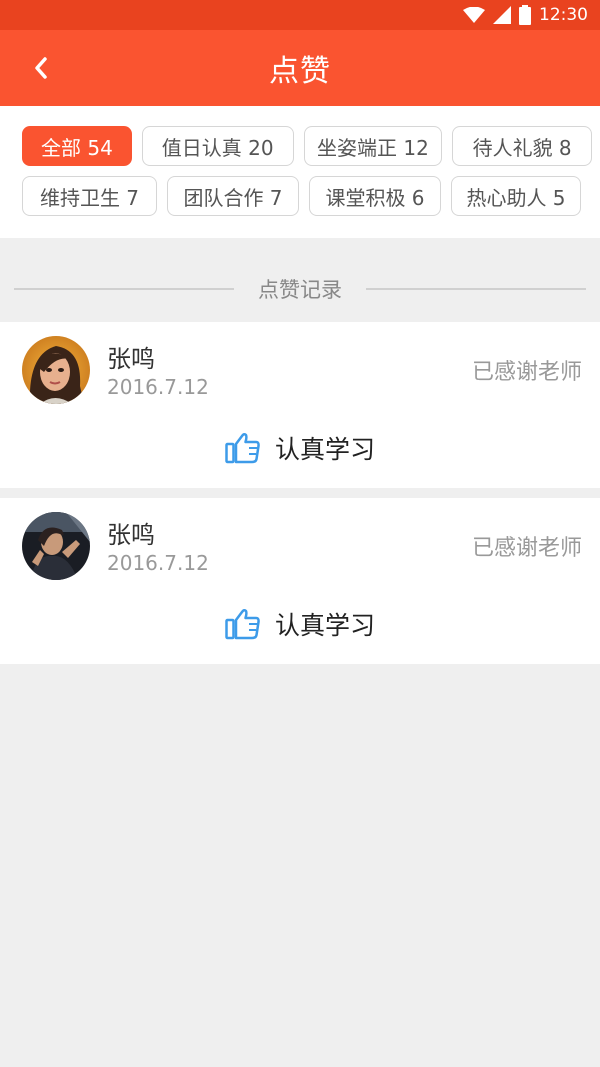  What do you see at coordinates (474, 15) in the screenshot?
I see `wifi-icon` at bounding box center [474, 15].